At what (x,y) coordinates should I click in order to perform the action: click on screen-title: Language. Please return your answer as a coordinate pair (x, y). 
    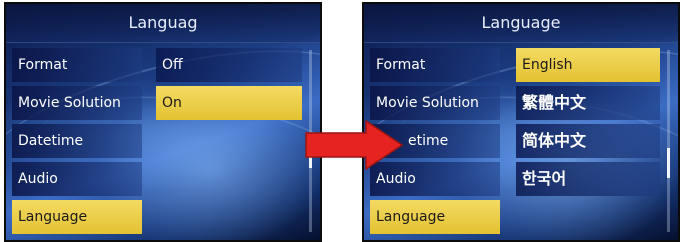
    Looking at the image, I should click on (521, 23).